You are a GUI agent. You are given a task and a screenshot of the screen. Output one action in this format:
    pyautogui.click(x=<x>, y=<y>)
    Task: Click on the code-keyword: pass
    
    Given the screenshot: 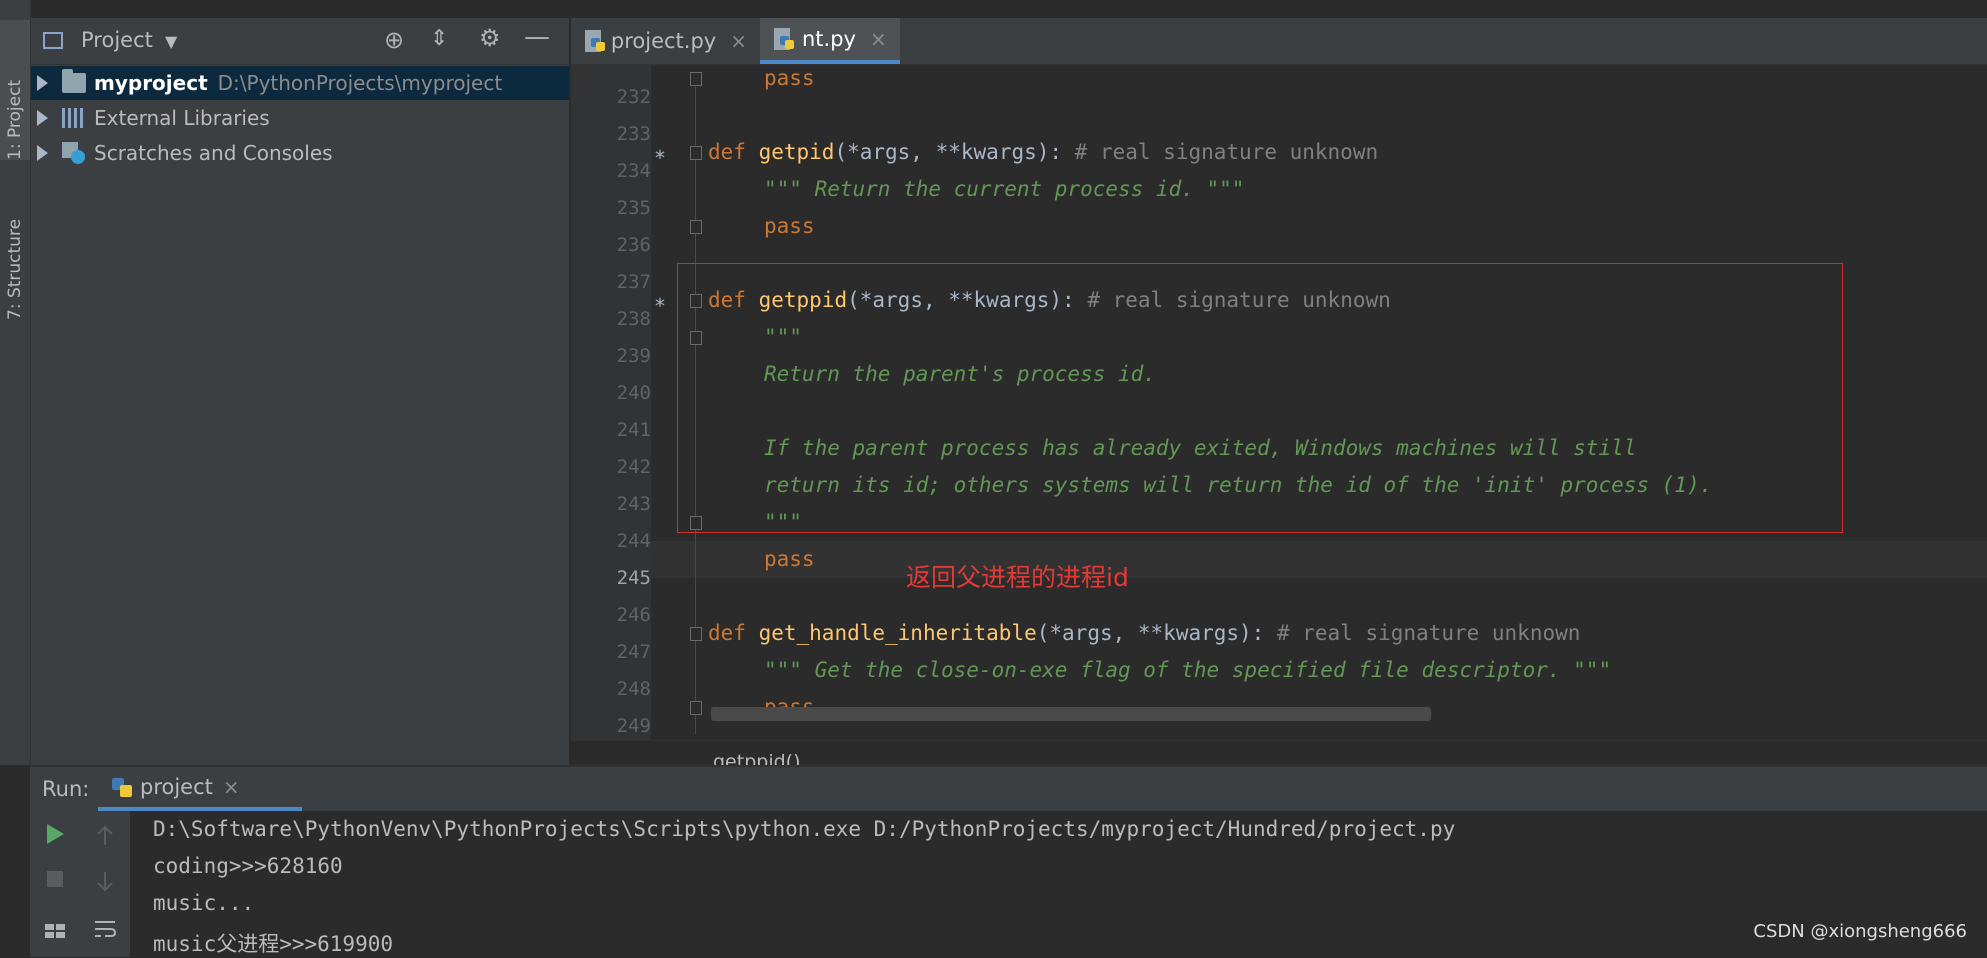 What is the action you would take?
    pyautogui.click(x=789, y=78)
    